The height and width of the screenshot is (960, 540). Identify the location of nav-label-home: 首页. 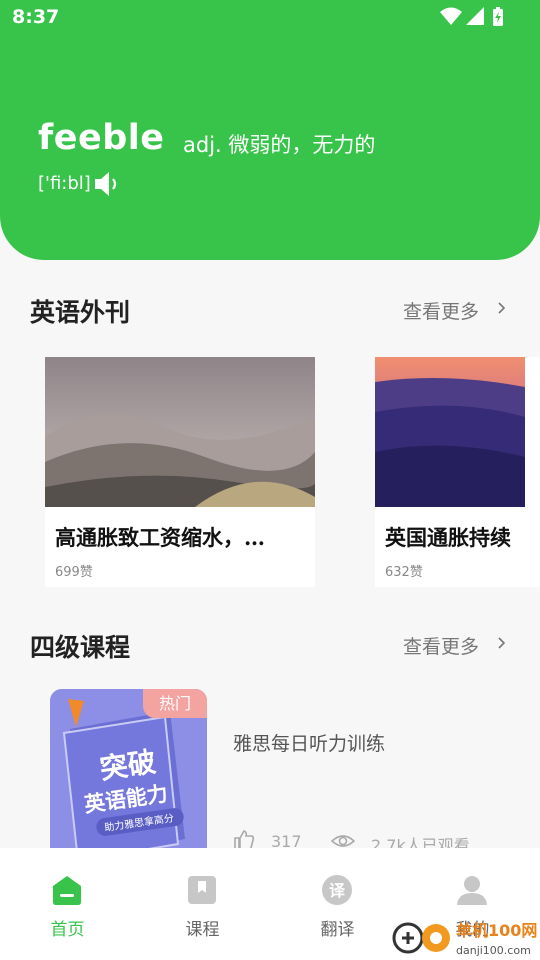
(67, 930).